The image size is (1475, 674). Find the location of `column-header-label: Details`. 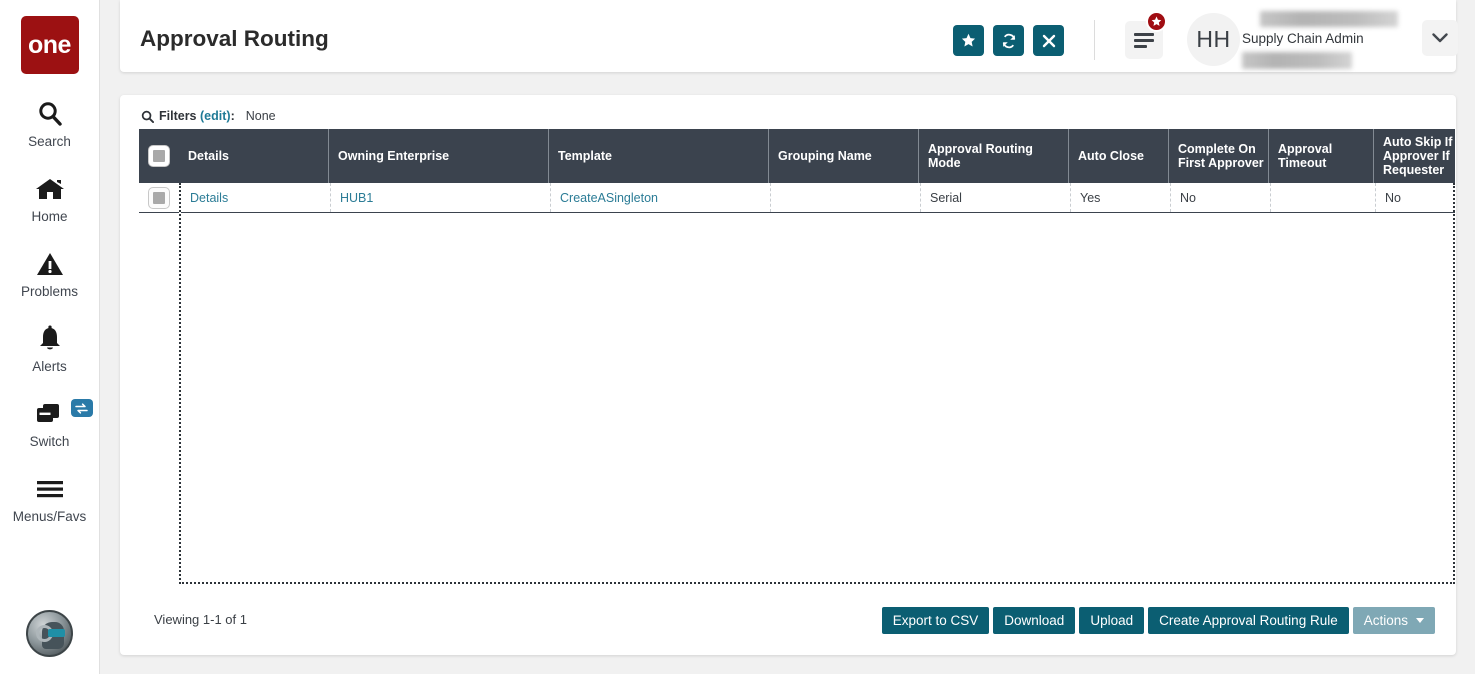

column-header-label: Details is located at coordinates (208, 156).